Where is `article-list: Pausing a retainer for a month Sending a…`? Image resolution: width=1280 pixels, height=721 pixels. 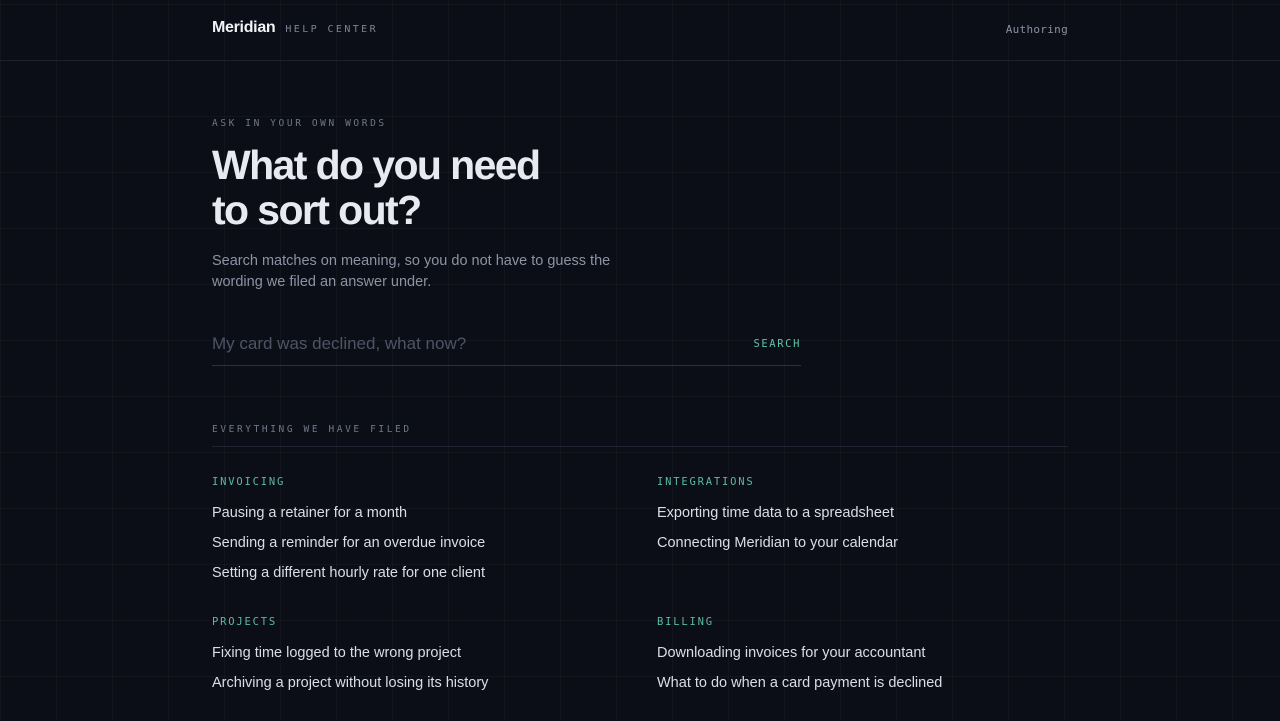
article-list: Pausing a retainer for a month Sending a… is located at coordinates (412, 543).